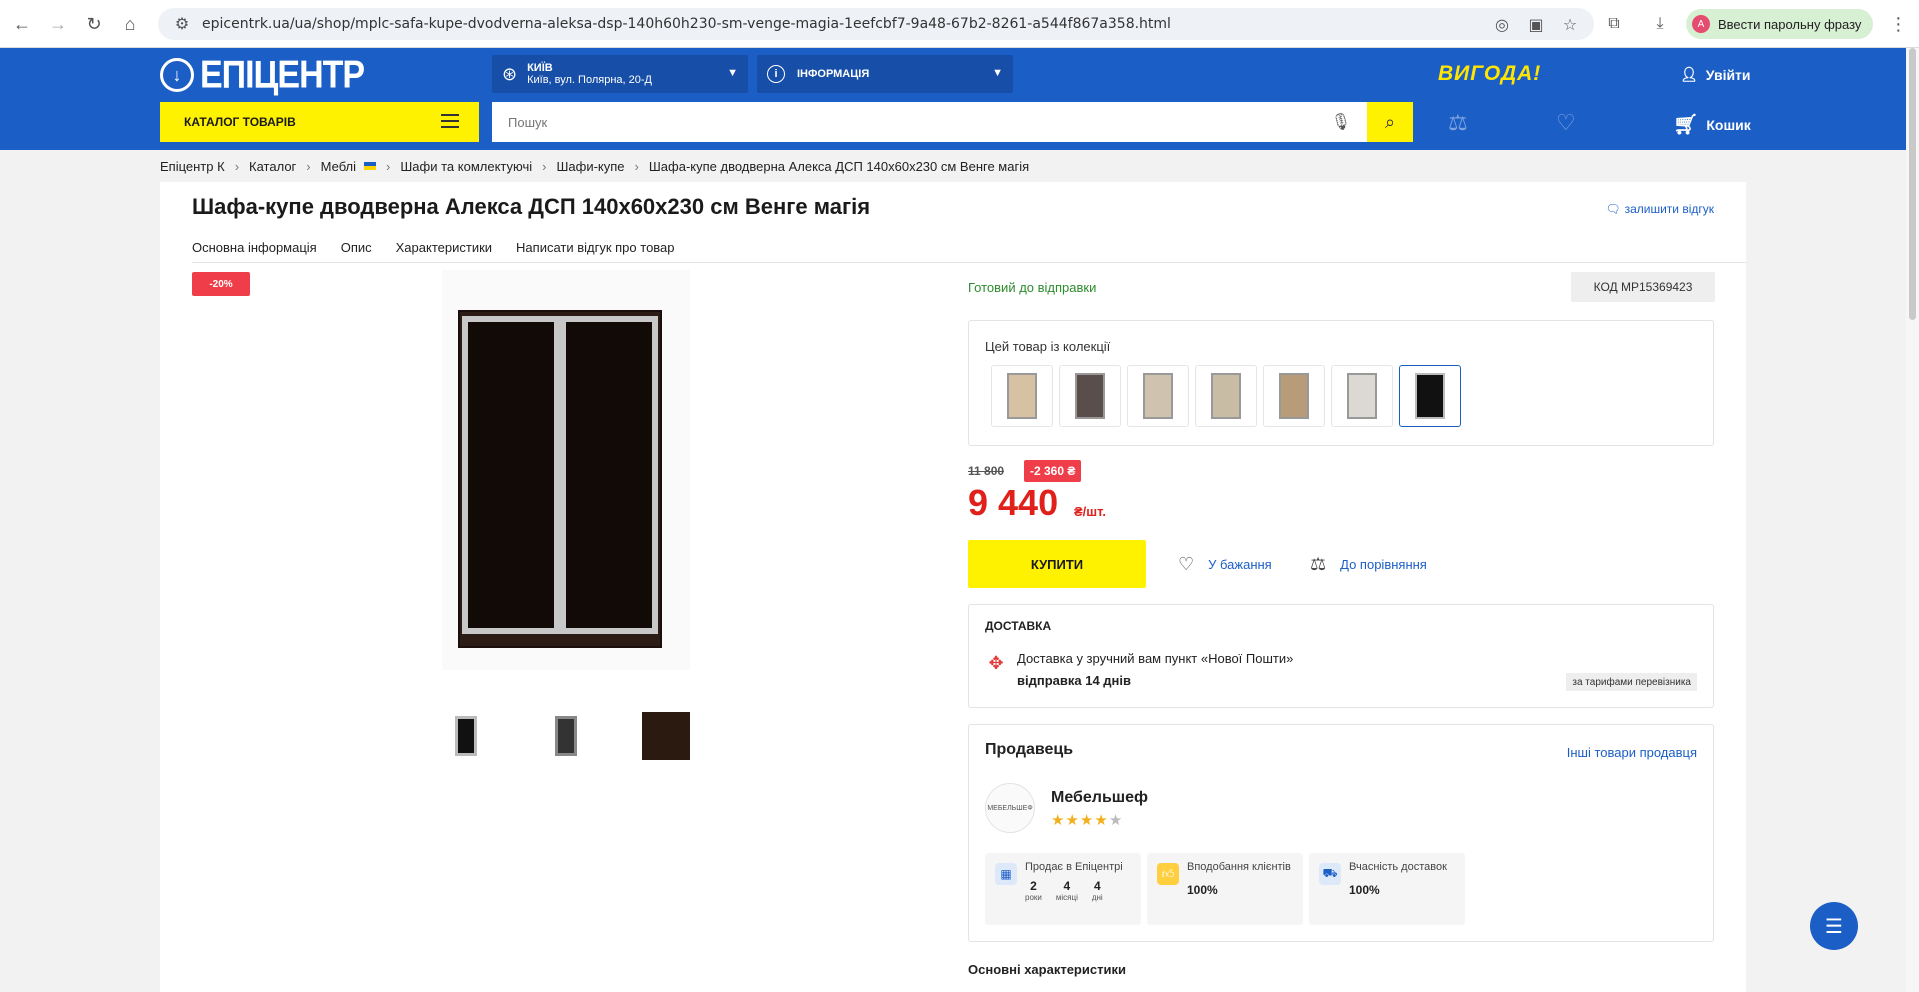 This screenshot has height=992, width=1919. What do you see at coordinates (1006, 874) in the screenshot?
I see `calendar-icon: ▦` at bounding box center [1006, 874].